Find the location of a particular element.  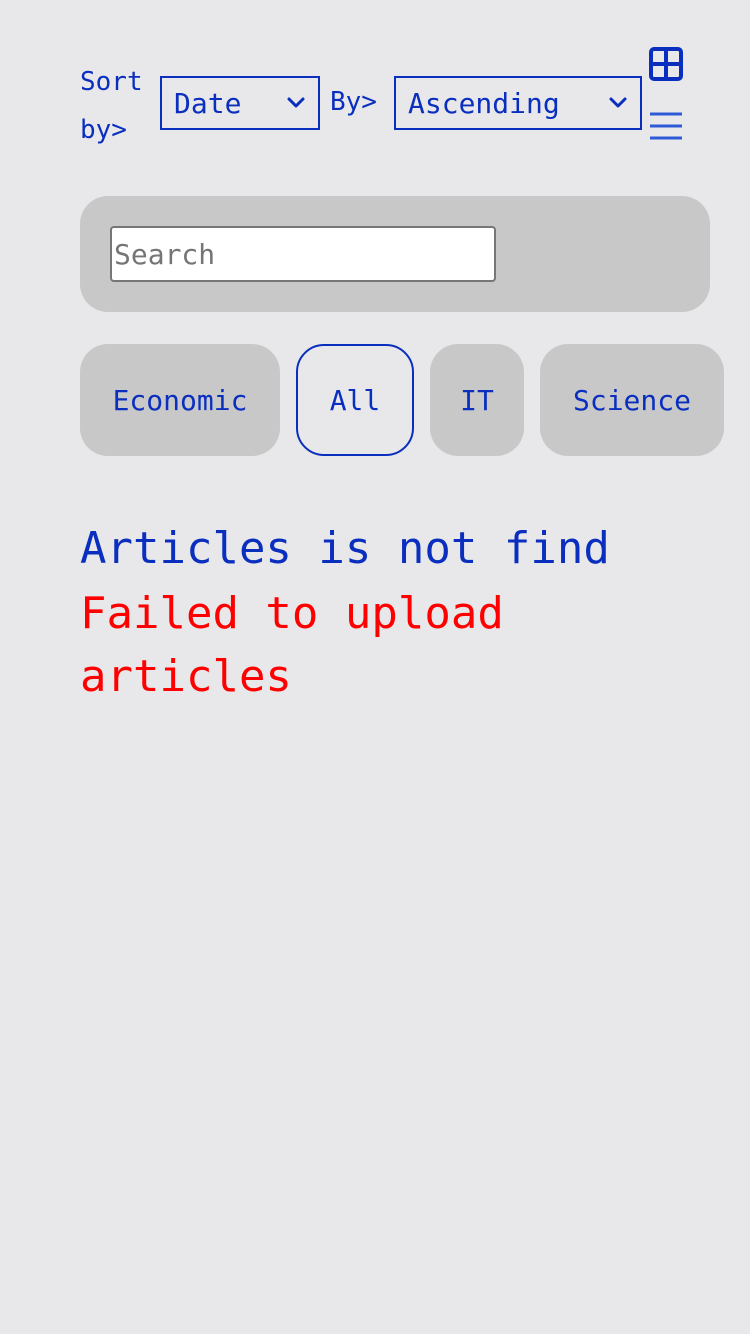

sort-field-value: Date is located at coordinates (208, 103).